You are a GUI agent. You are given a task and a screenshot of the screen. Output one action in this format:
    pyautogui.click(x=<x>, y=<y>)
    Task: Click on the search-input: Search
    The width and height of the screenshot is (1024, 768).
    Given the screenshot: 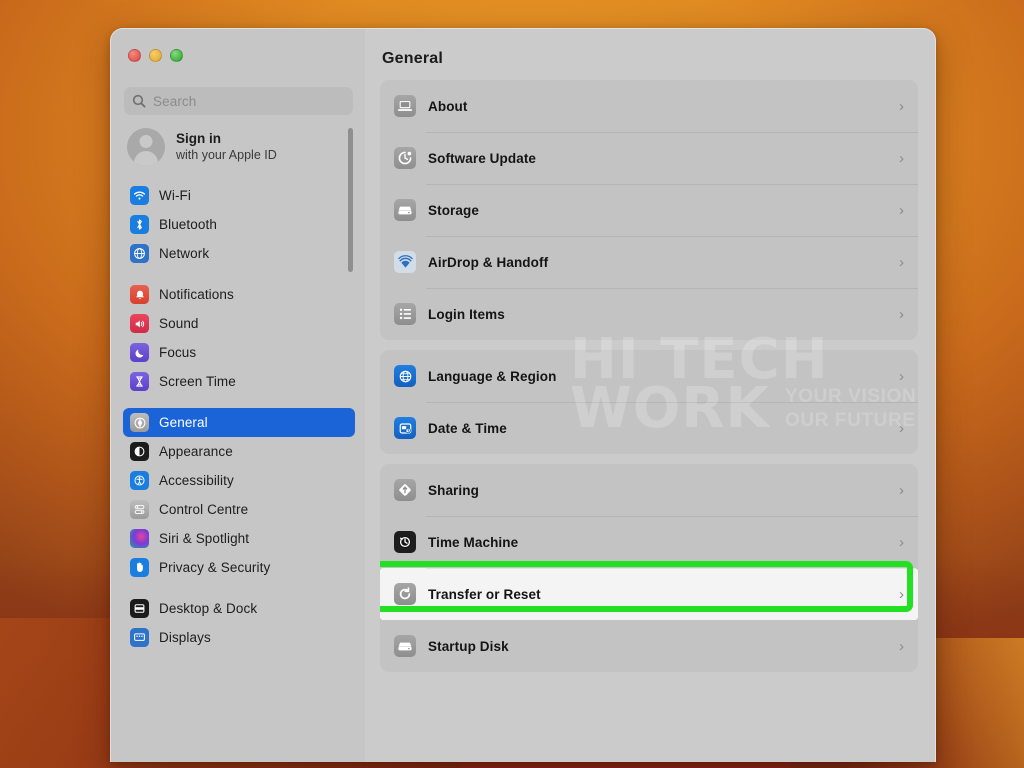 What is the action you would take?
    pyautogui.click(x=238, y=101)
    